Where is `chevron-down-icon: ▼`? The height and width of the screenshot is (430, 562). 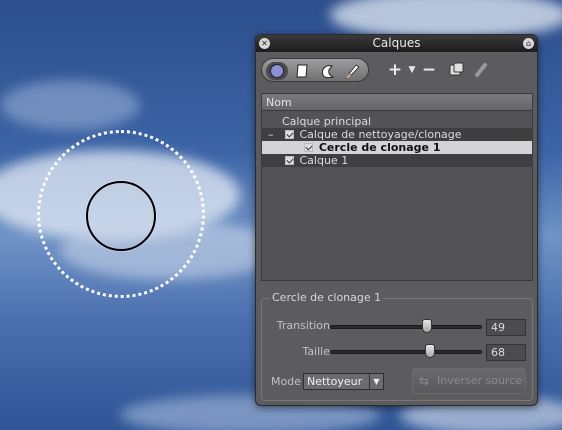 chevron-down-icon: ▼ is located at coordinates (376, 381).